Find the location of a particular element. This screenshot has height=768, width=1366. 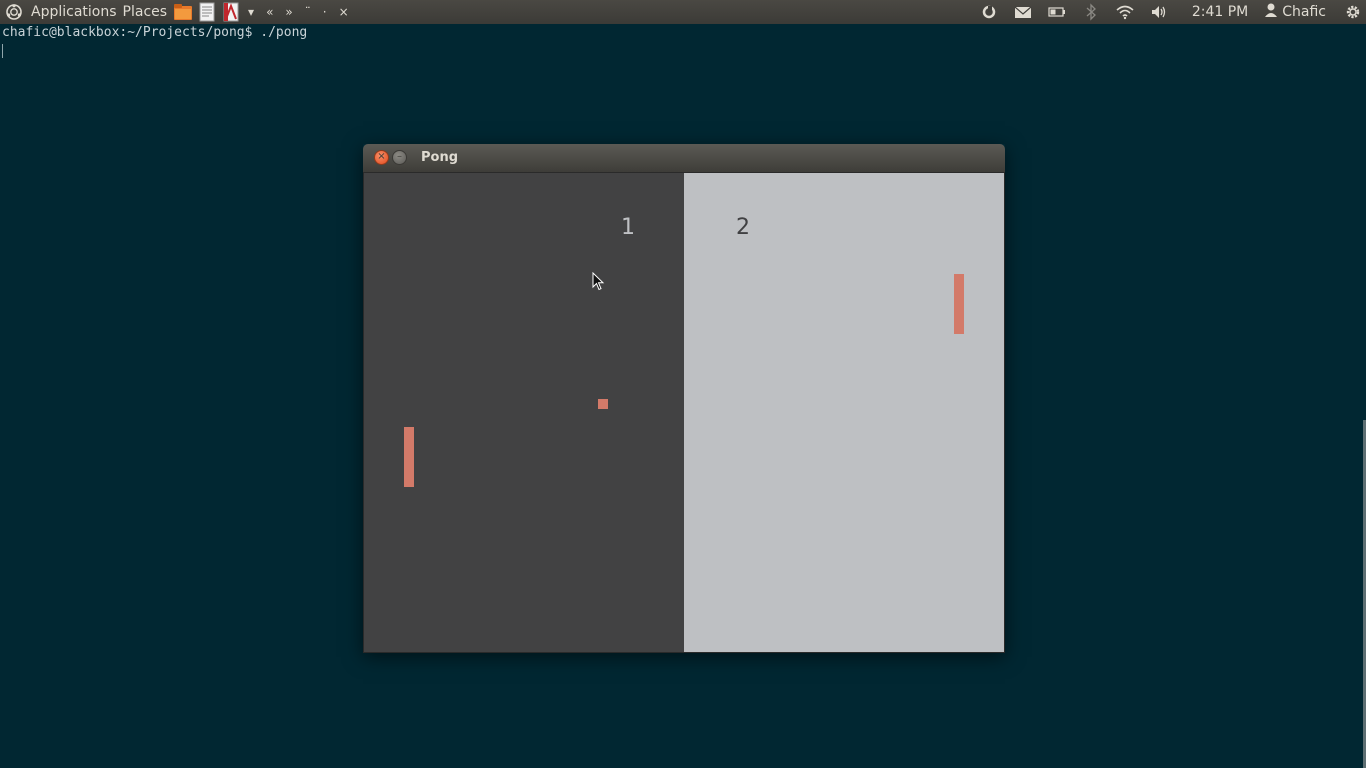

nav-forward-glyph: » is located at coordinates (288, 12).